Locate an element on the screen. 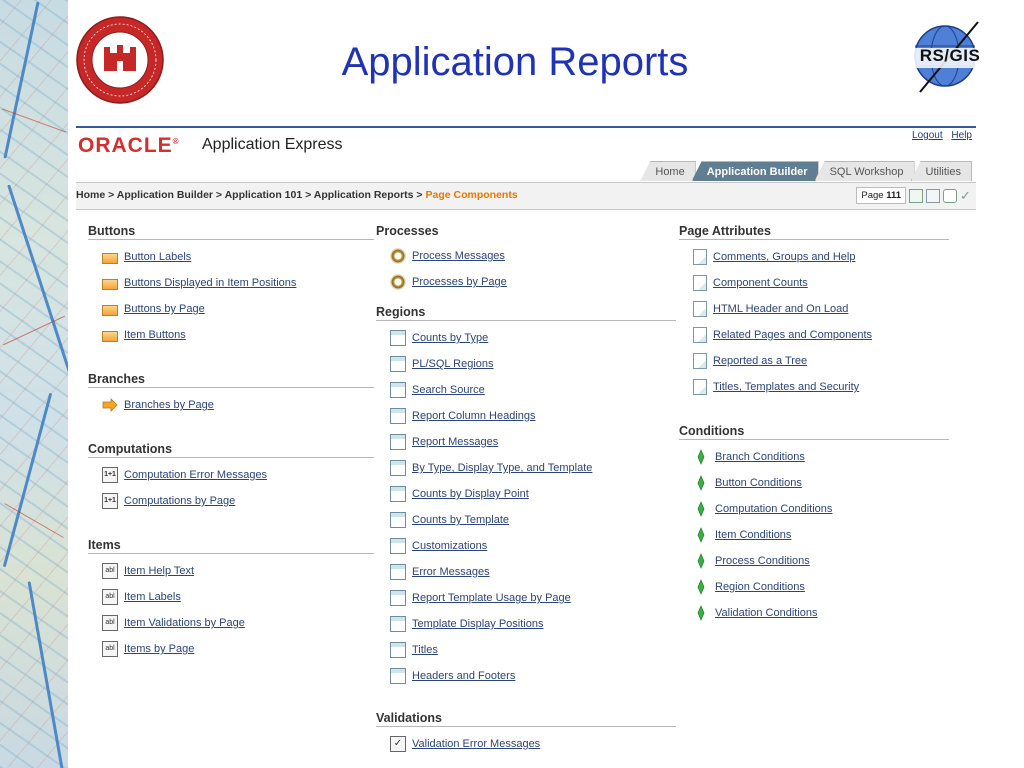 The width and height of the screenshot is (1024, 768). report-link: Related Pages and Components is located at coordinates (792, 335).